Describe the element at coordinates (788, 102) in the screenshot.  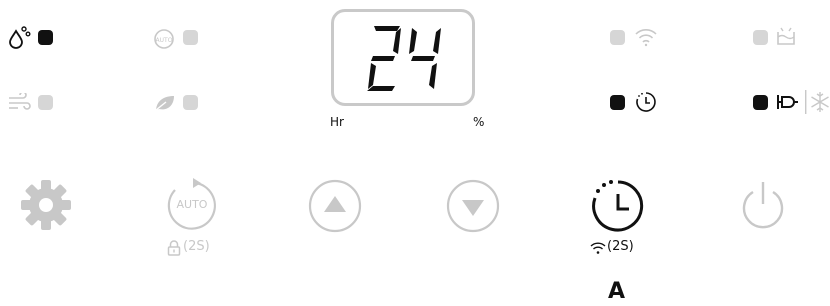
I see `pump-icon` at that location.